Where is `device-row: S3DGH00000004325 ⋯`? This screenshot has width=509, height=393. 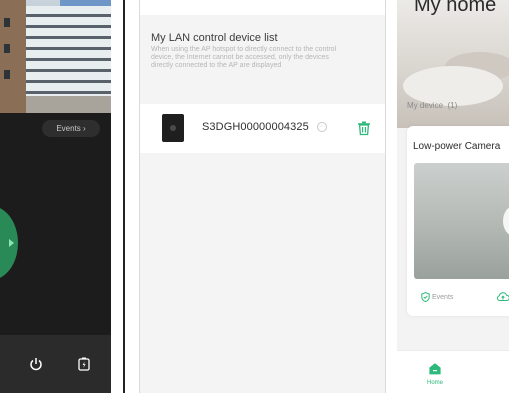
device-row: S3DGH00000004325 ⋯ is located at coordinates (262, 128).